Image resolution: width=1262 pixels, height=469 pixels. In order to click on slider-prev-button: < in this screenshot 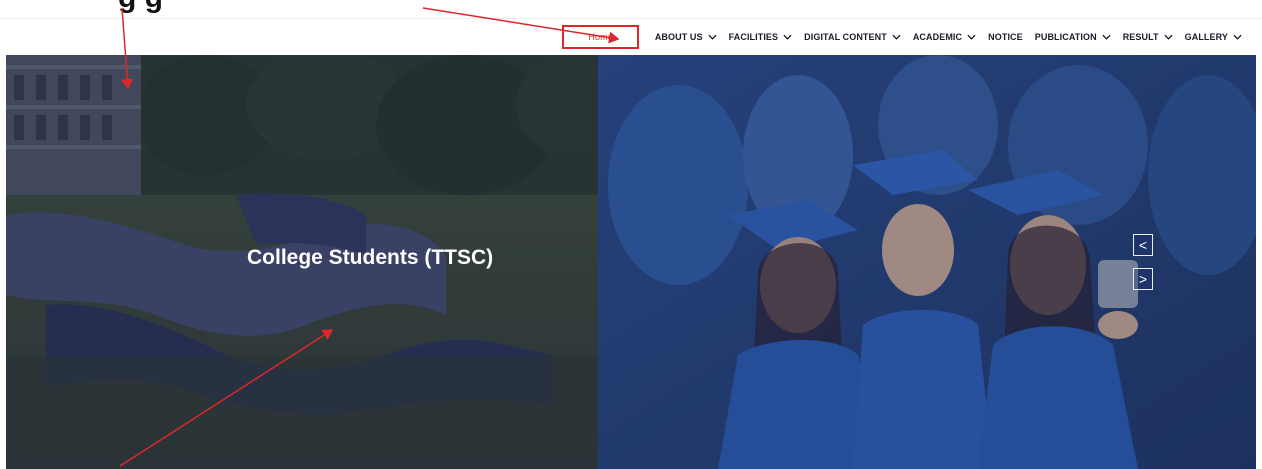, I will do `click(1143, 245)`.